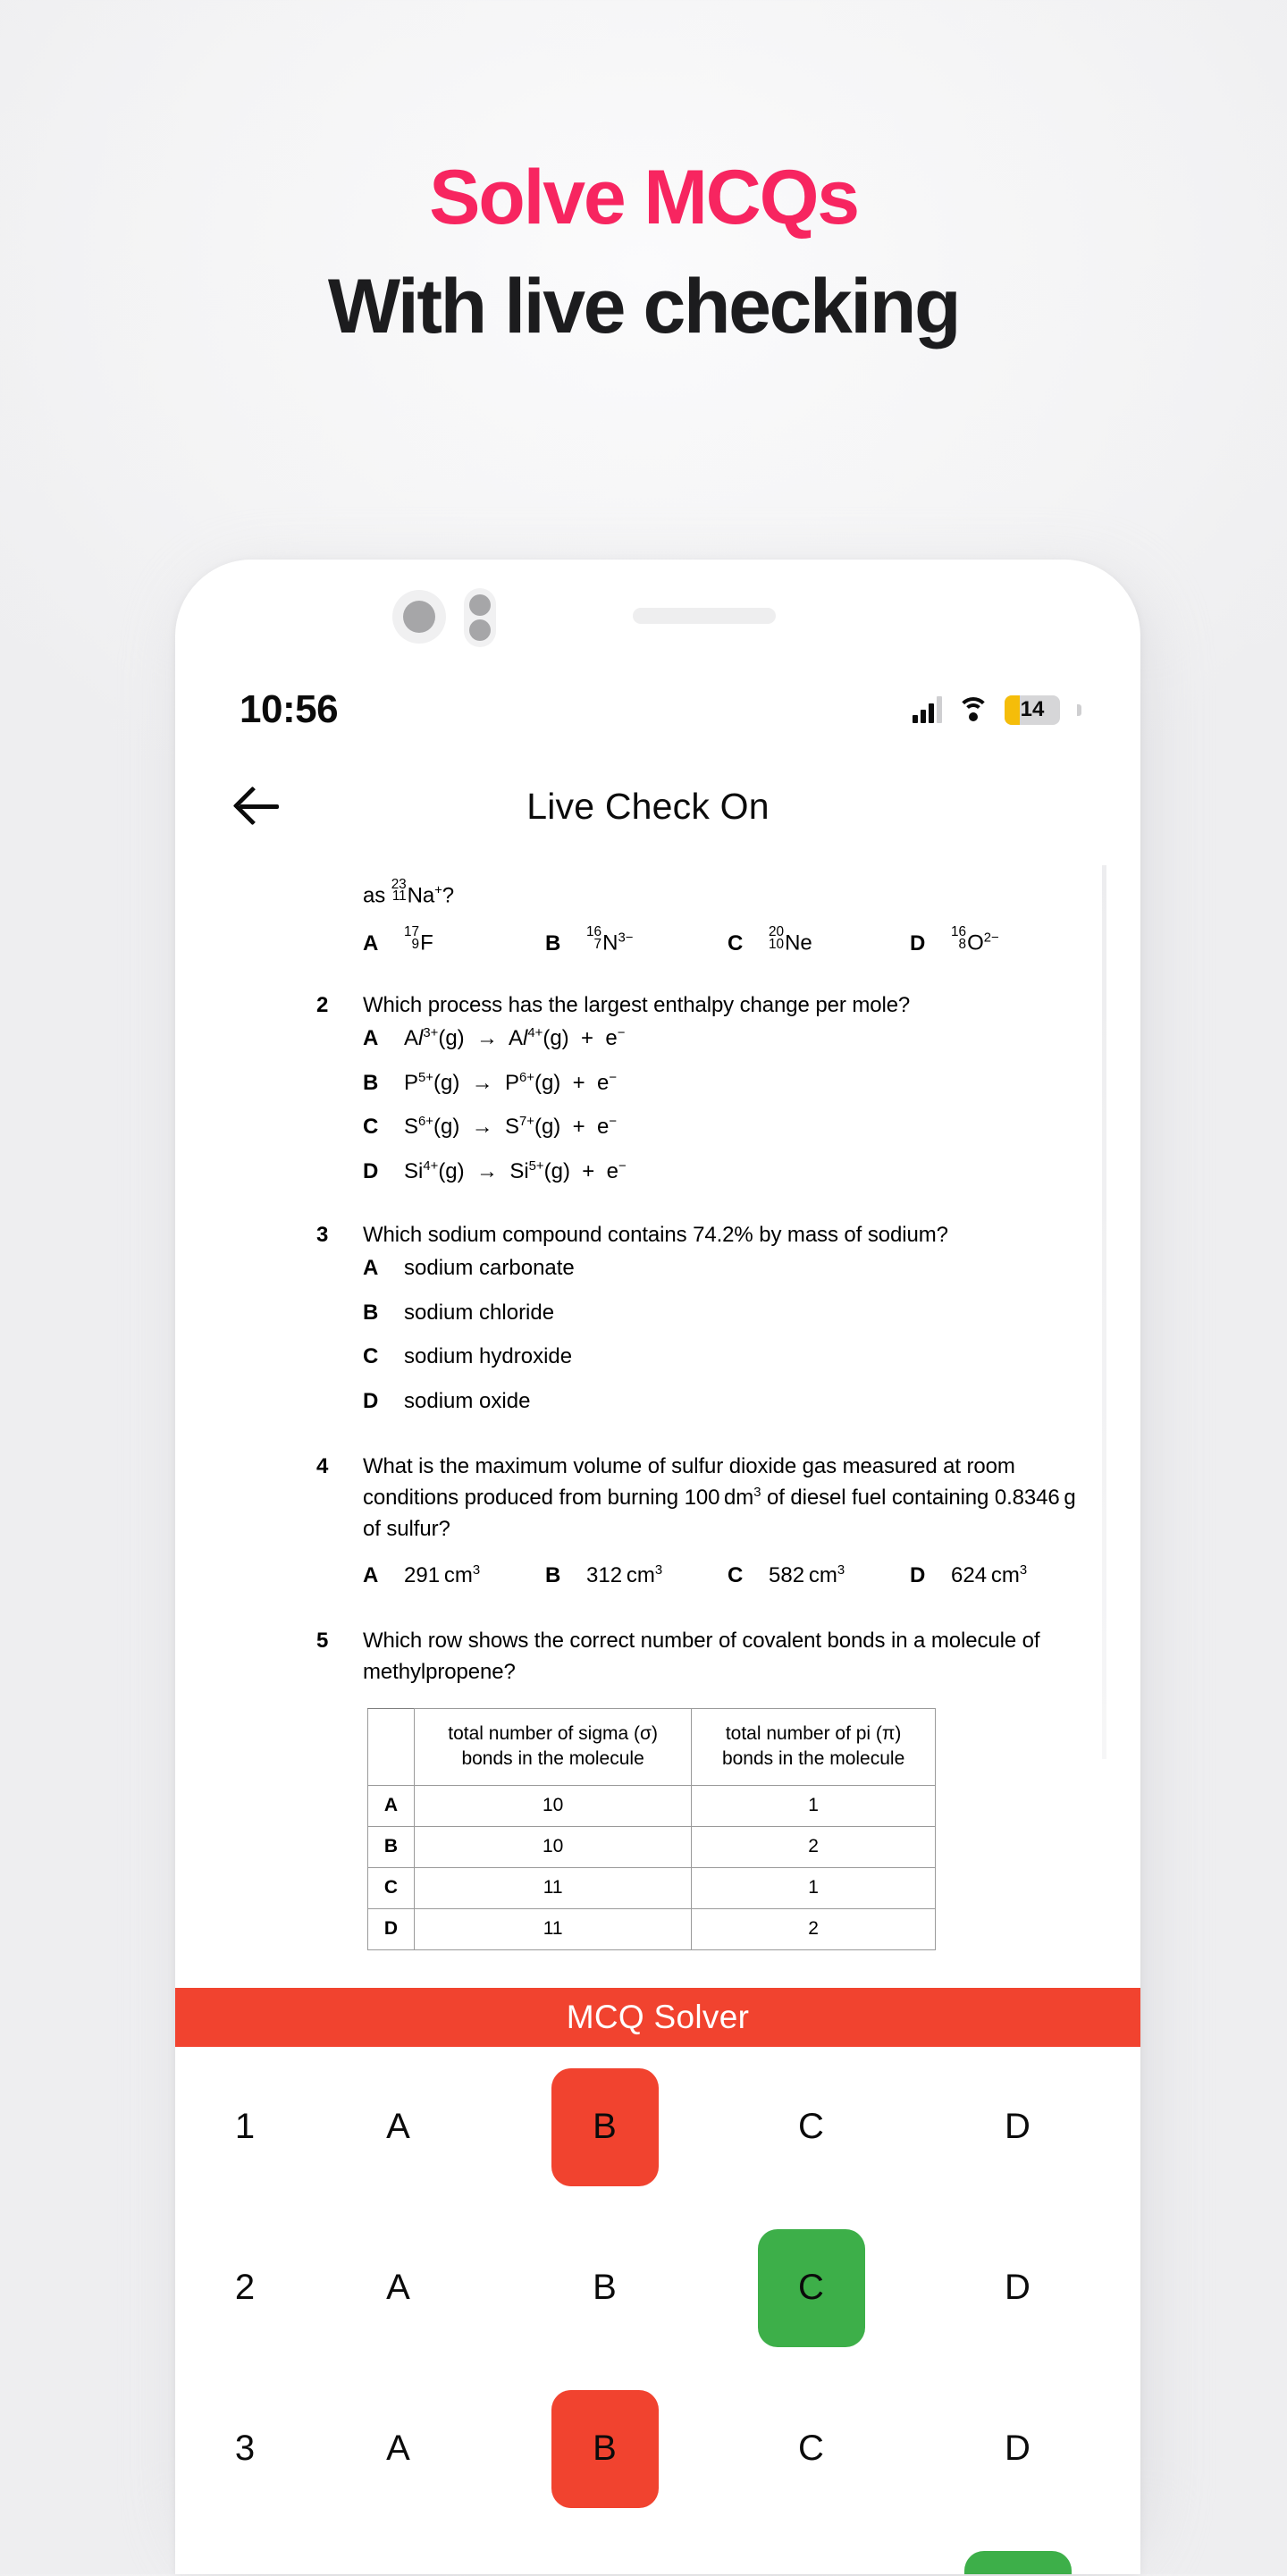  I want to click on option-b: B 312 cm3, so click(637, 1576).